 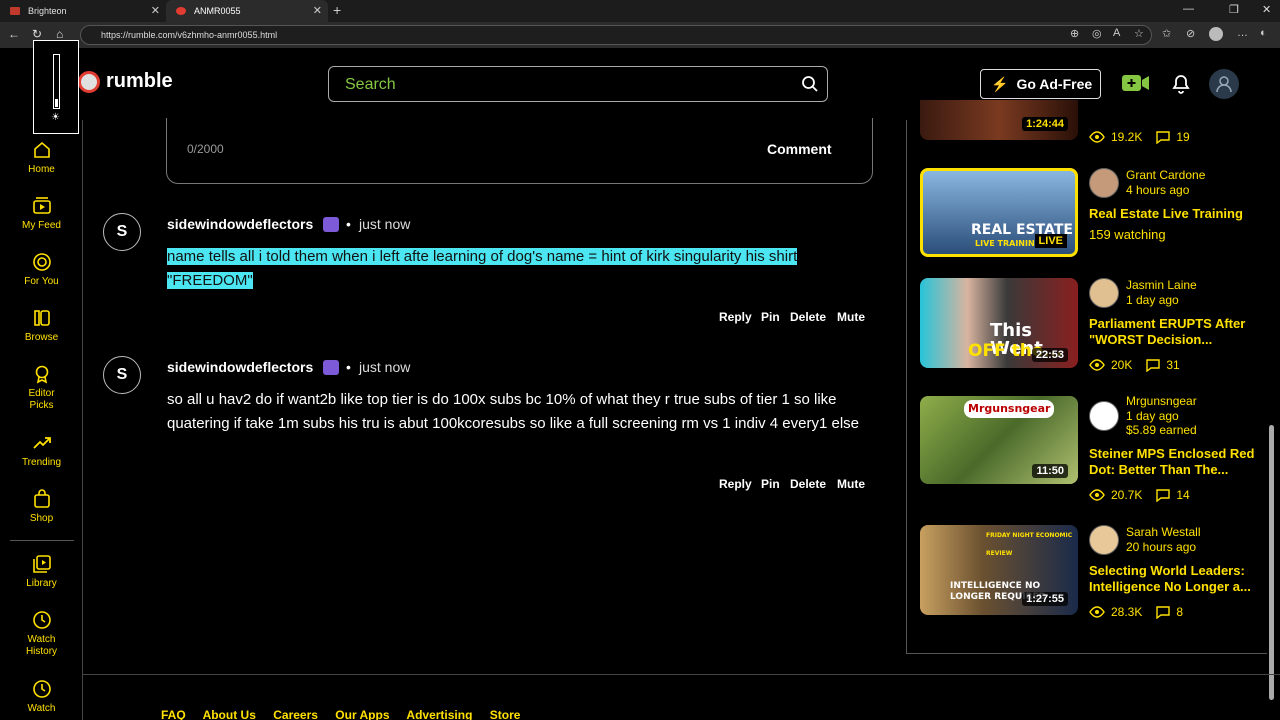 I want to click on search-input: Search, so click(x=578, y=84).